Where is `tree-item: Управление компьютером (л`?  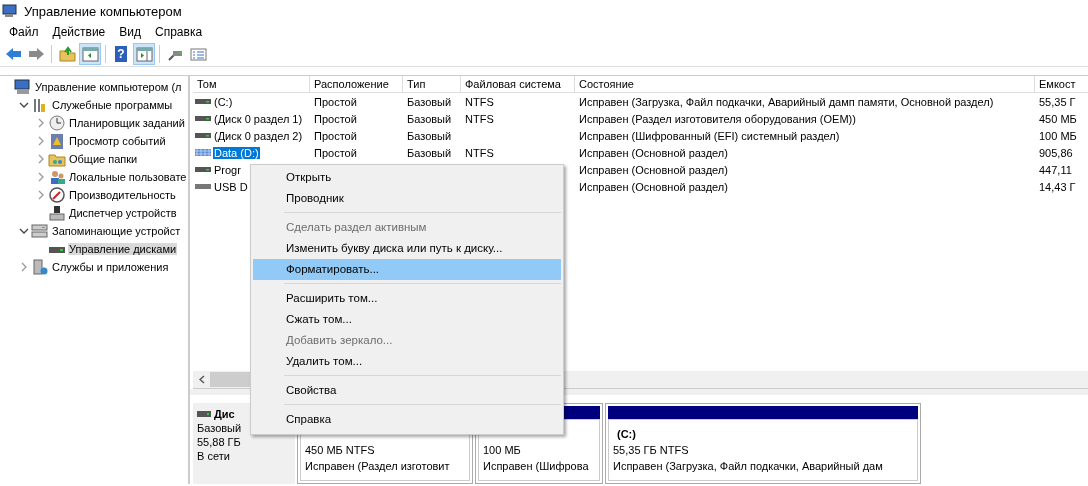 tree-item: Управление компьютером (л is located at coordinates (108, 87).